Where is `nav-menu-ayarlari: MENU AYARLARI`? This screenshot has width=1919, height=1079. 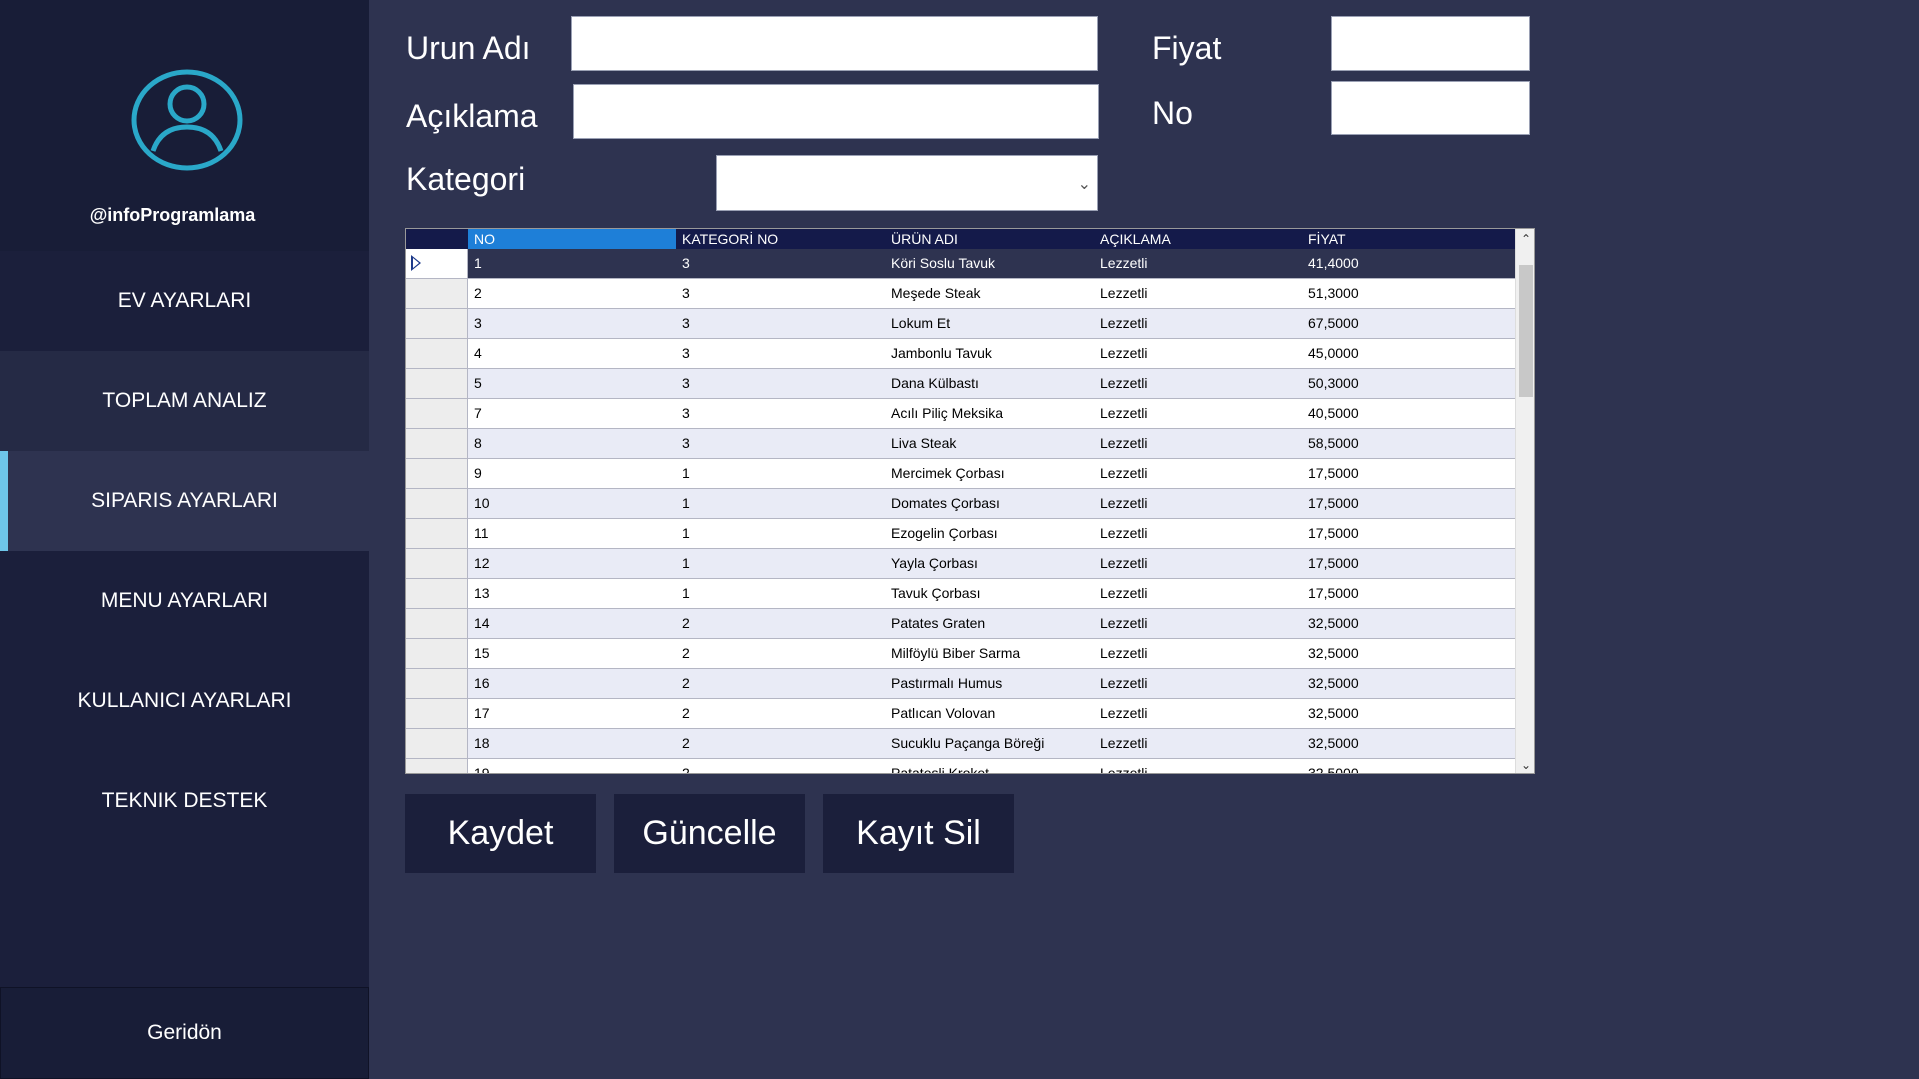
nav-menu-ayarlari: MENU AYARLARI is located at coordinates (184, 601).